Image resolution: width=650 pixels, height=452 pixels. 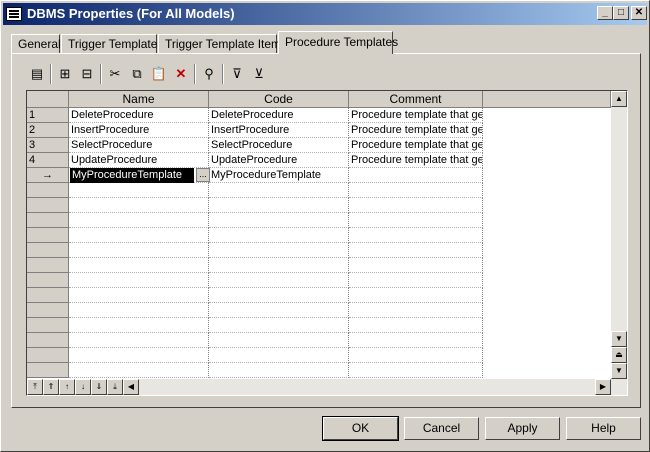 I want to click on vertical-scrollbar: ▲ ▼ ⏏ ▼, so click(x=619, y=235).